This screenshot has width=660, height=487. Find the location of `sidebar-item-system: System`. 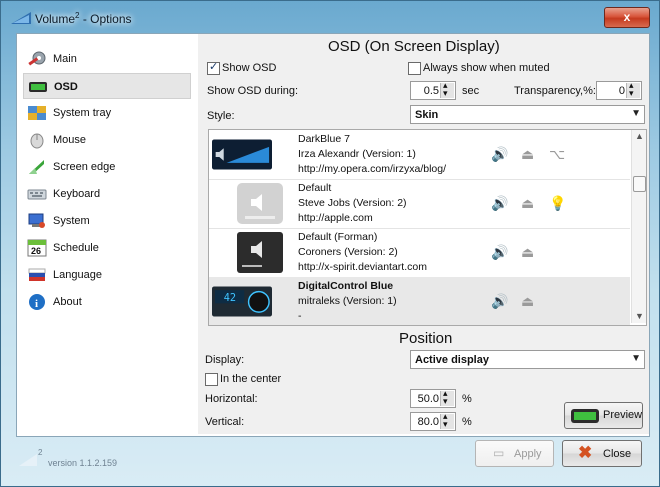

sidebar-item-system: System is located at coordinates (107, 221).